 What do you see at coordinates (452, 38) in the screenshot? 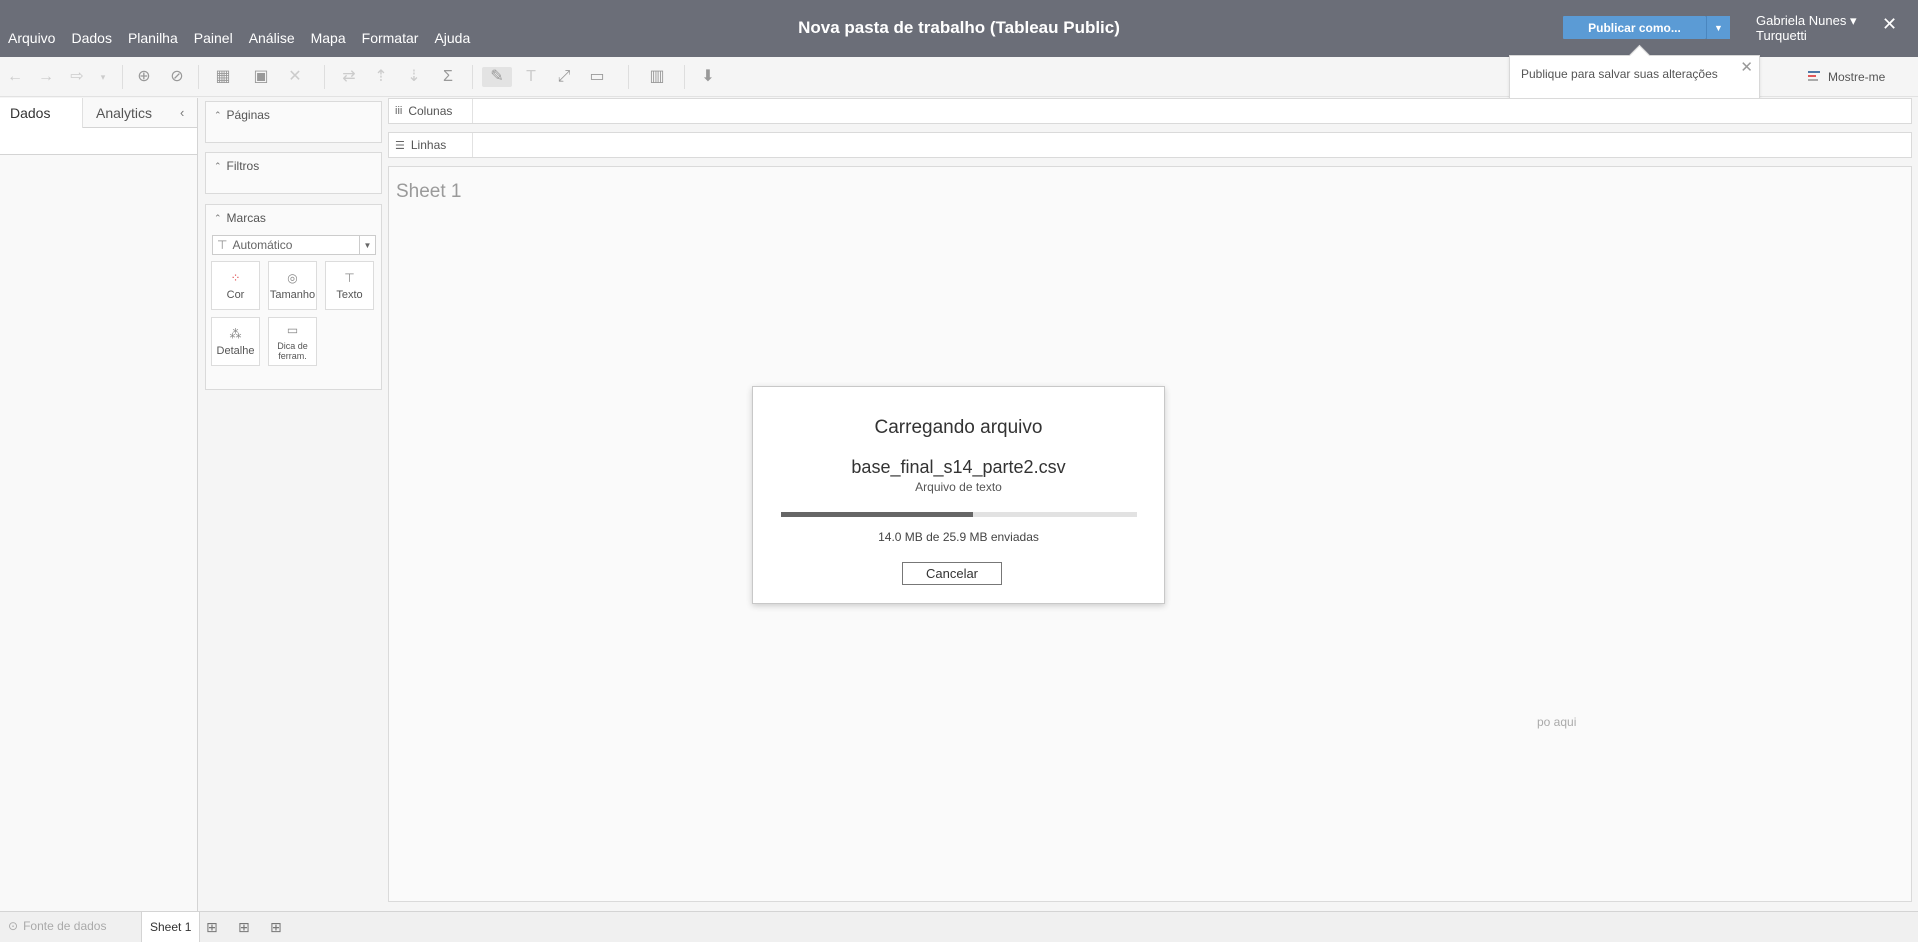
I see `menu-ajuda: Ajuda` at bounding box center [452, 38].